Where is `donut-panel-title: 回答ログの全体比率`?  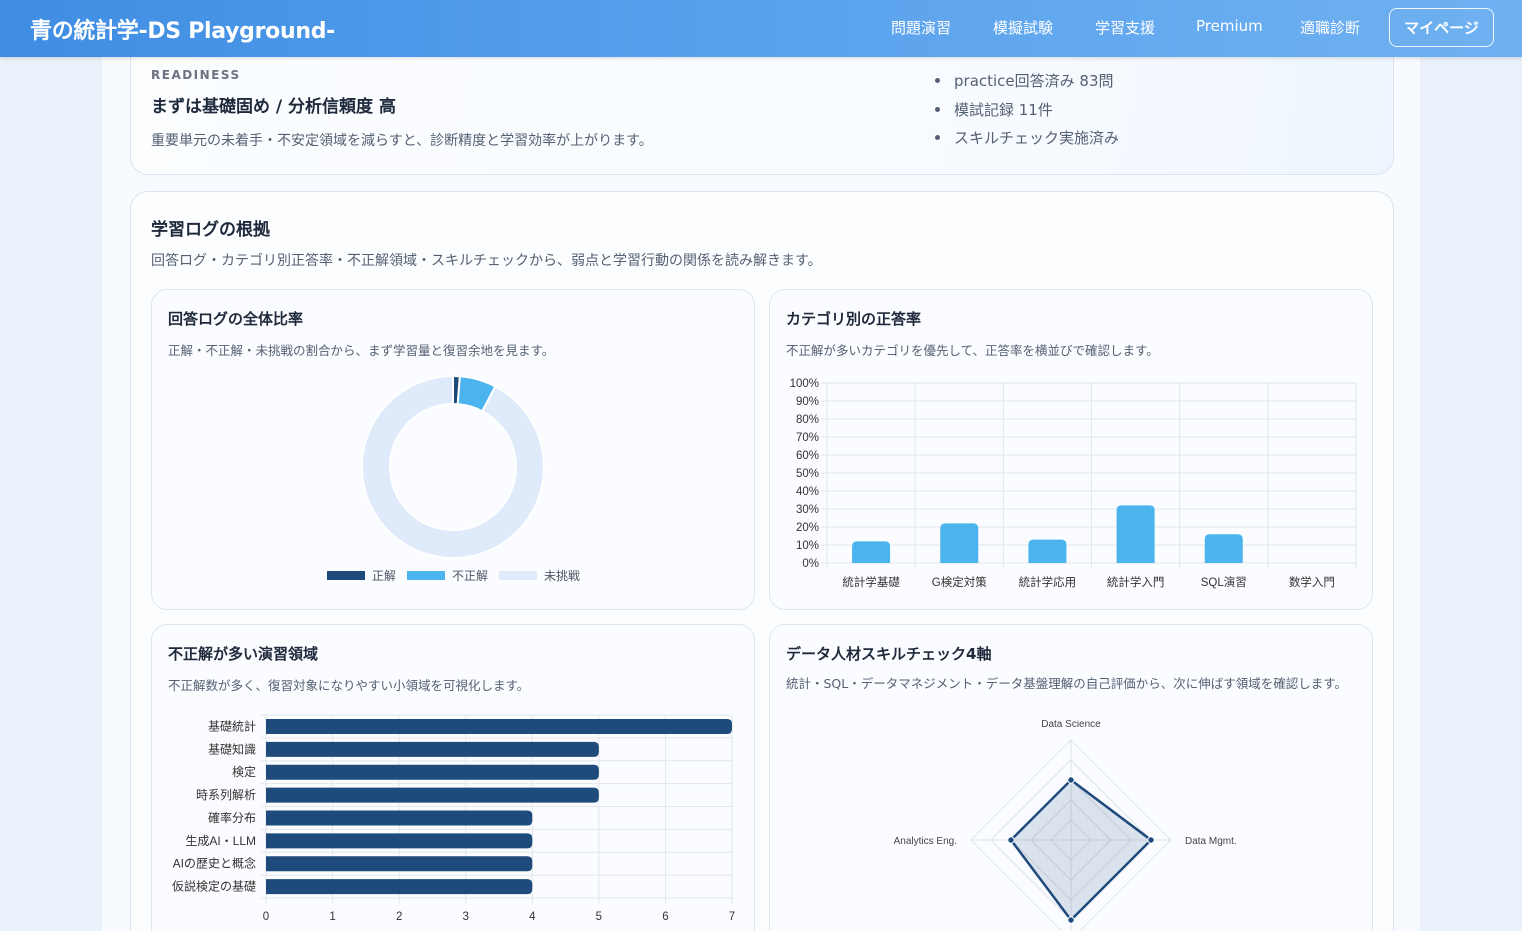 donut-panel-title: 回答ログの全体比率 is located at coordinates (236, 319).